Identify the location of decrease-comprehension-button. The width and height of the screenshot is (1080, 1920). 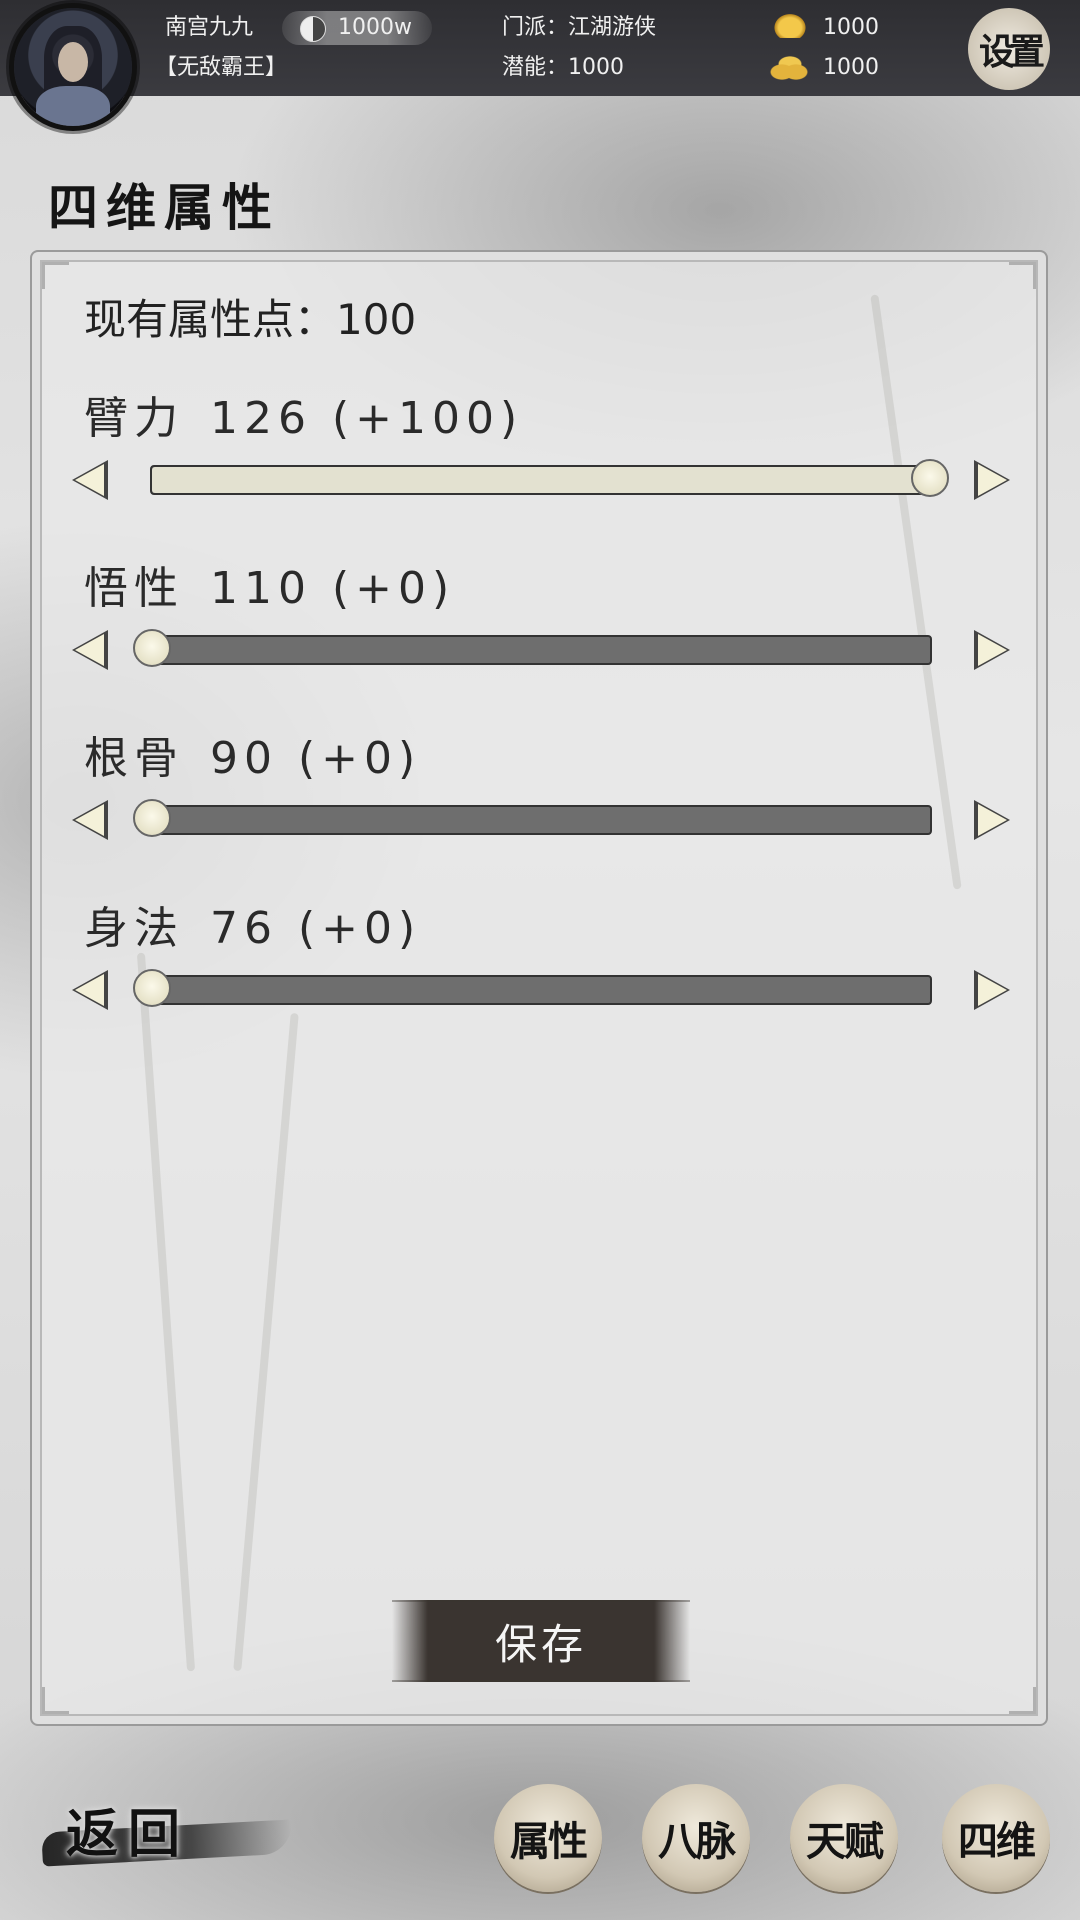
(90, 650).